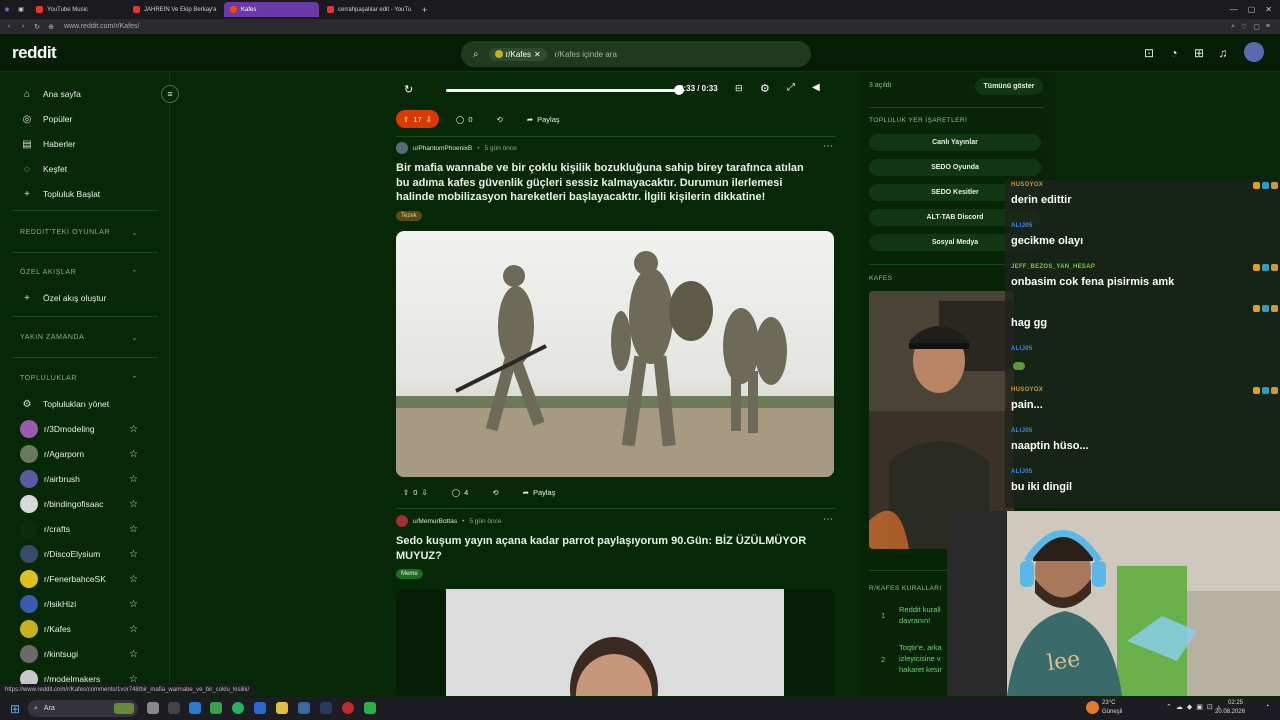  Describe the element at coordinates (1149, 53) in the screenshot. I see `ads-icon: ⊡` at that location.